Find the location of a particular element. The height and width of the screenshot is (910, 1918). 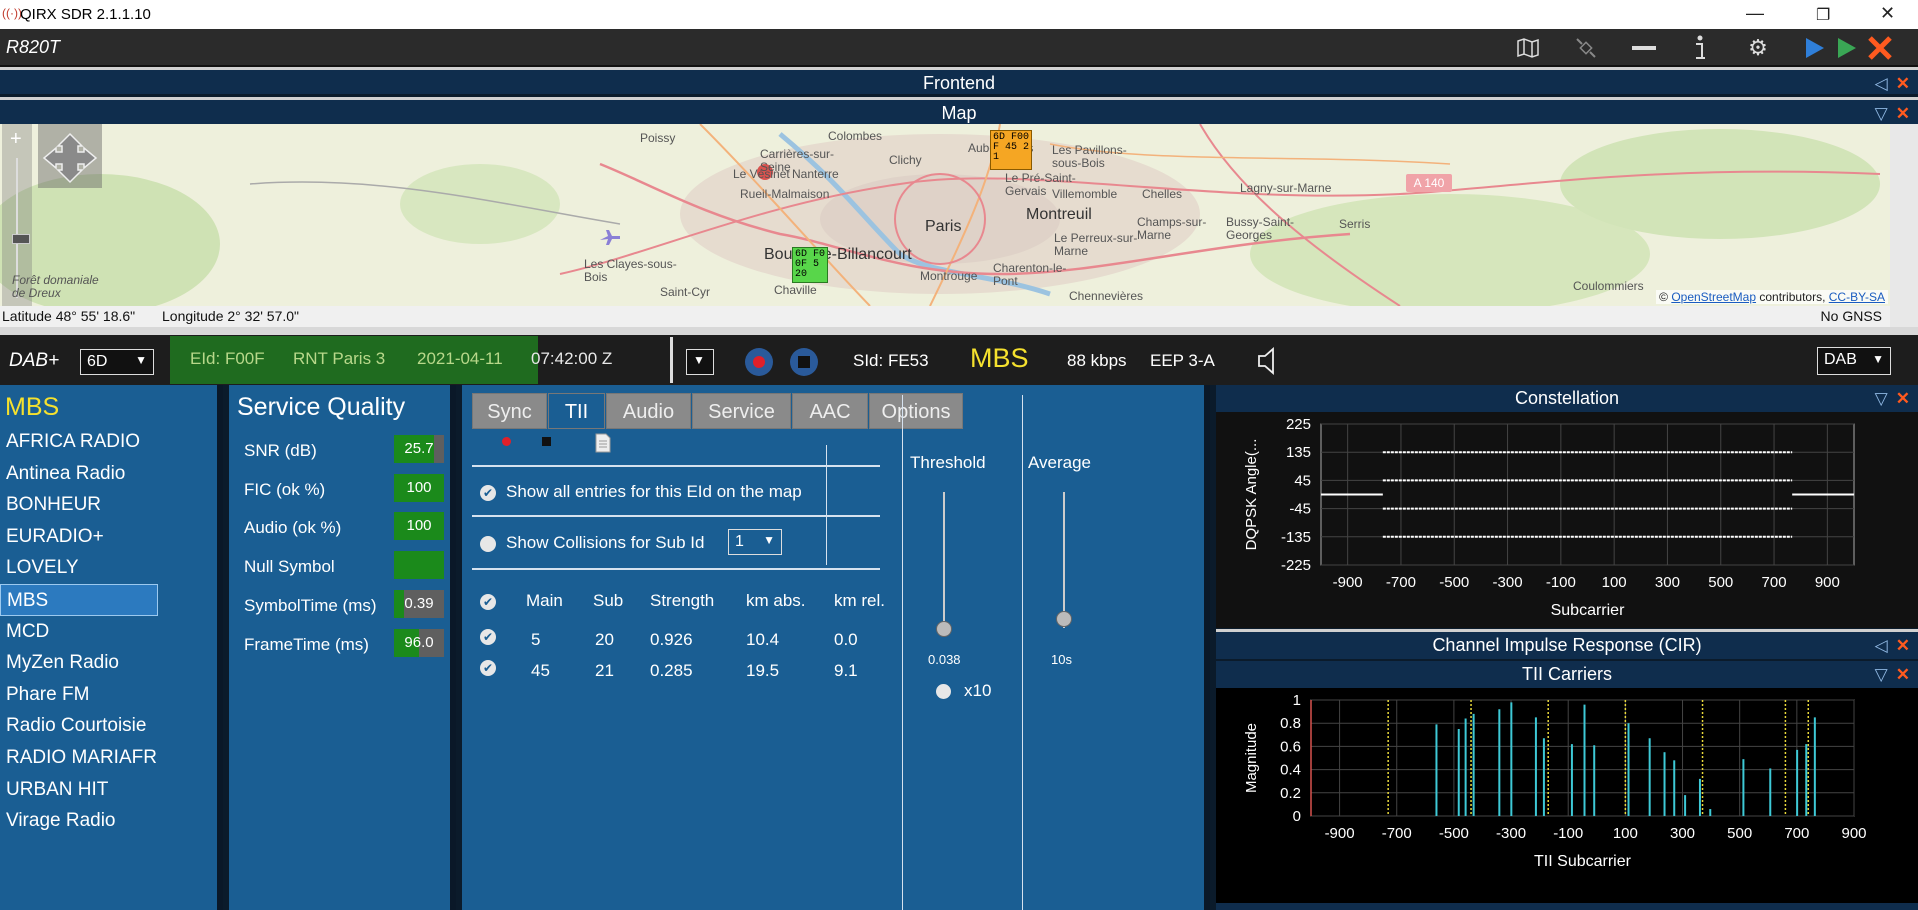

gear-icon: ⚙ is located at coordinates (1758, 48).